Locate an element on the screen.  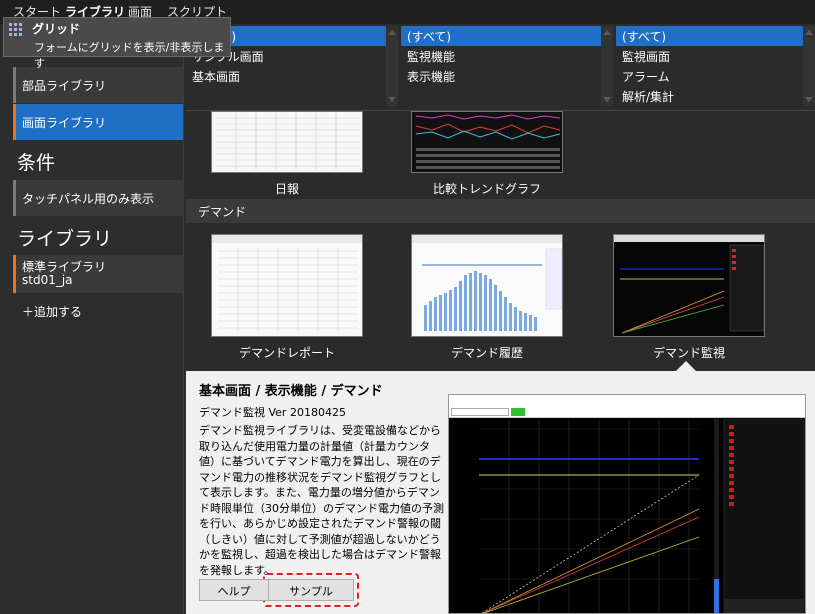
library-heading: ライブラリ is located at coordinates (65, 239).